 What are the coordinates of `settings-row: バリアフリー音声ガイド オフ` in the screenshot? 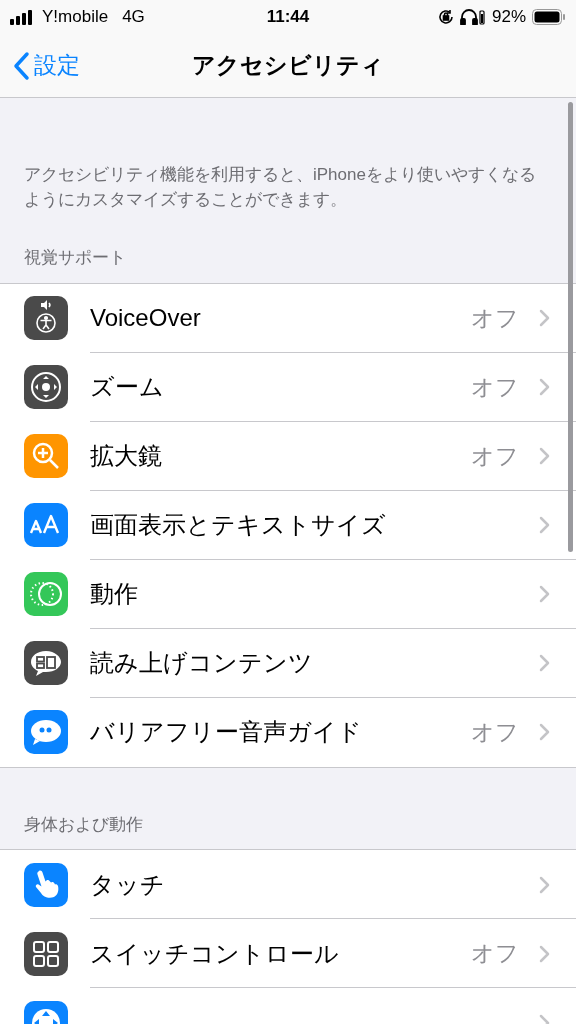 It's located at (288, 732).